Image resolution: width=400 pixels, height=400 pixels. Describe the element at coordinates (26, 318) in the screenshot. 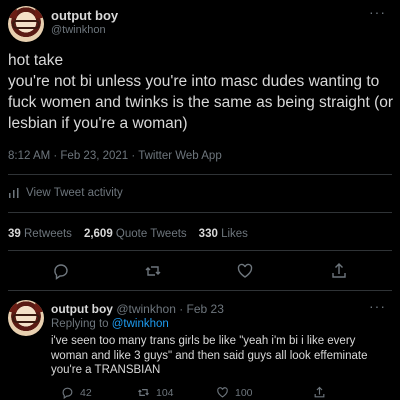

I see `reply-avatar` at that location.